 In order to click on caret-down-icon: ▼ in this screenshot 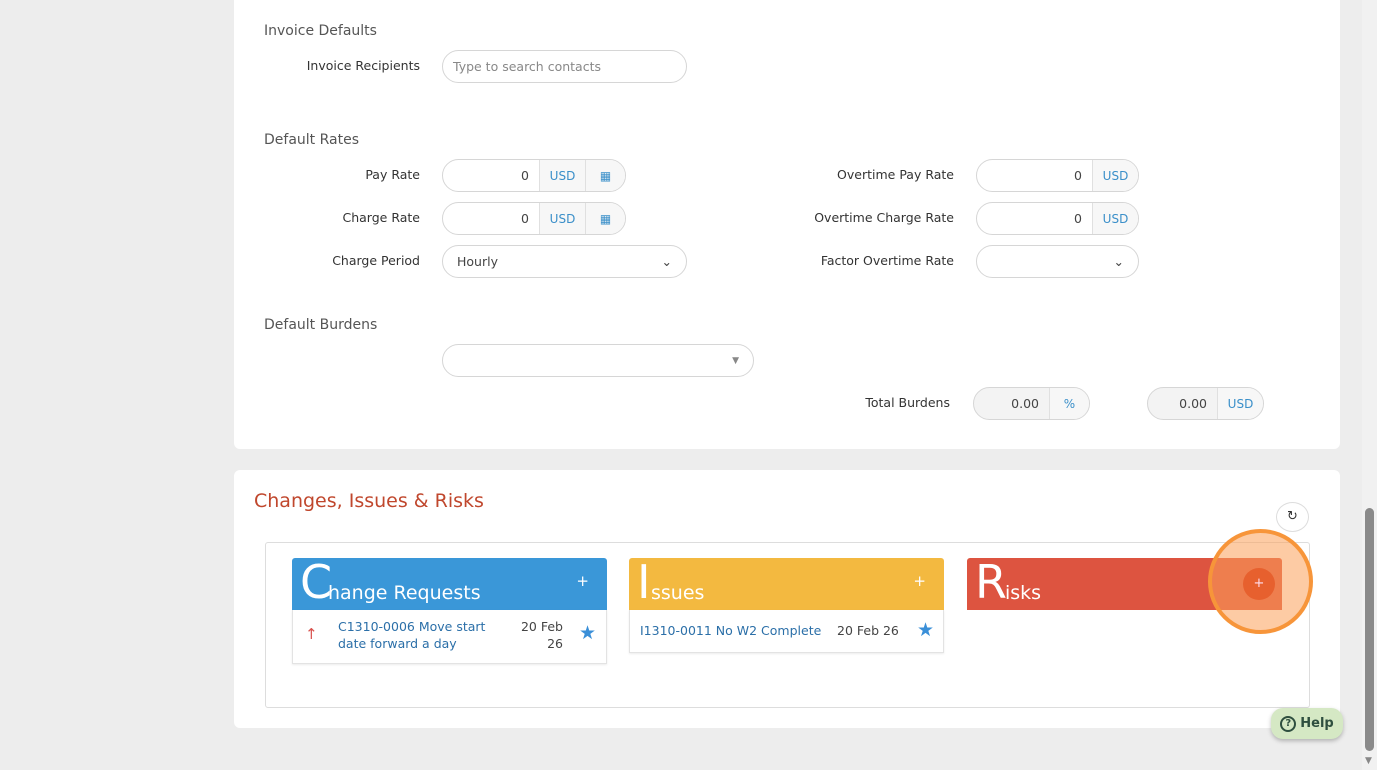, I will do `click(735, 360)`.